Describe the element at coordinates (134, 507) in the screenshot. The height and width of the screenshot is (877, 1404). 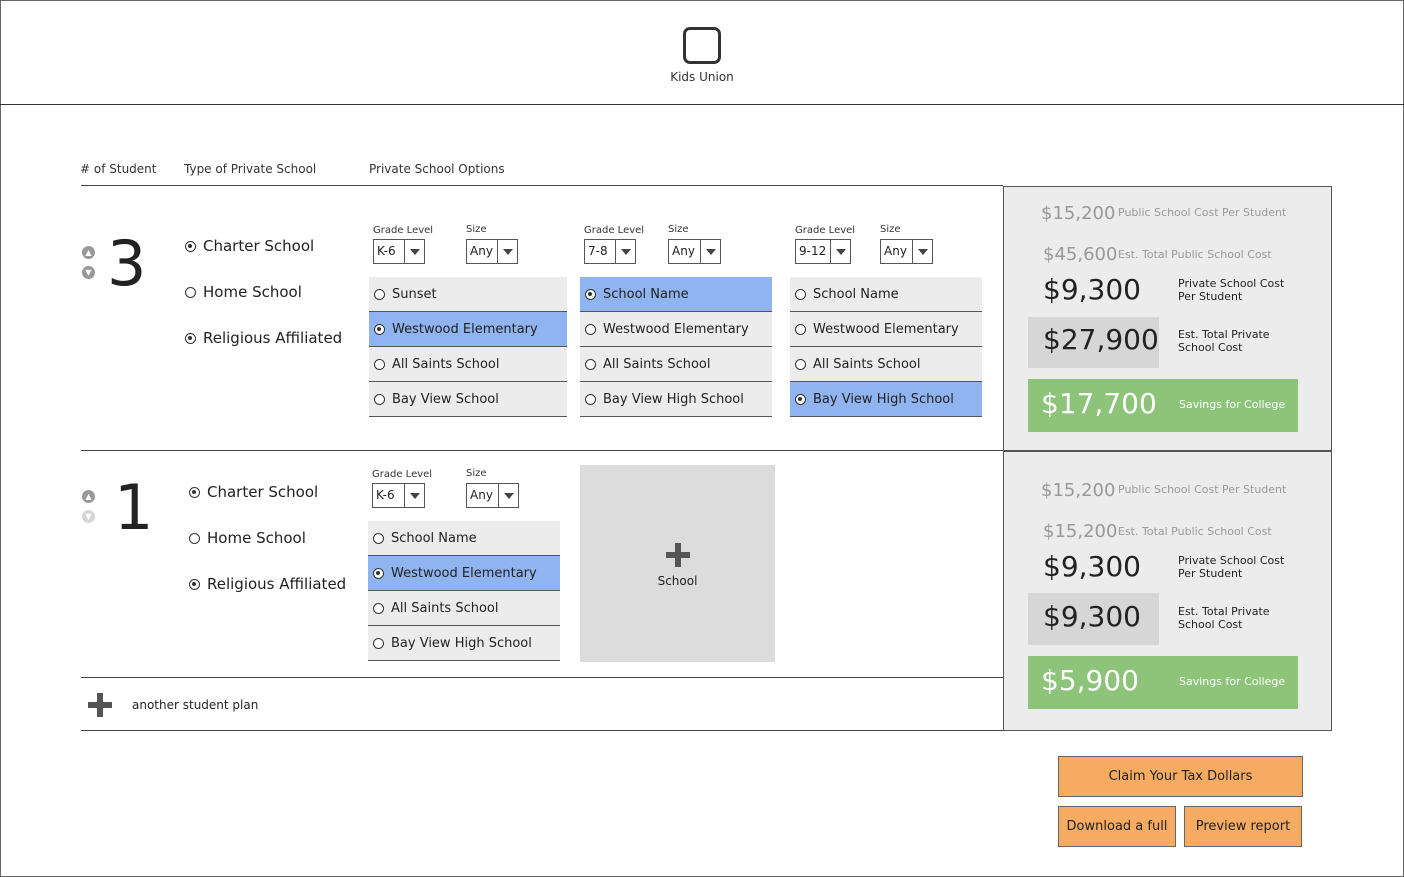
I see `student-count: 1` at that location.